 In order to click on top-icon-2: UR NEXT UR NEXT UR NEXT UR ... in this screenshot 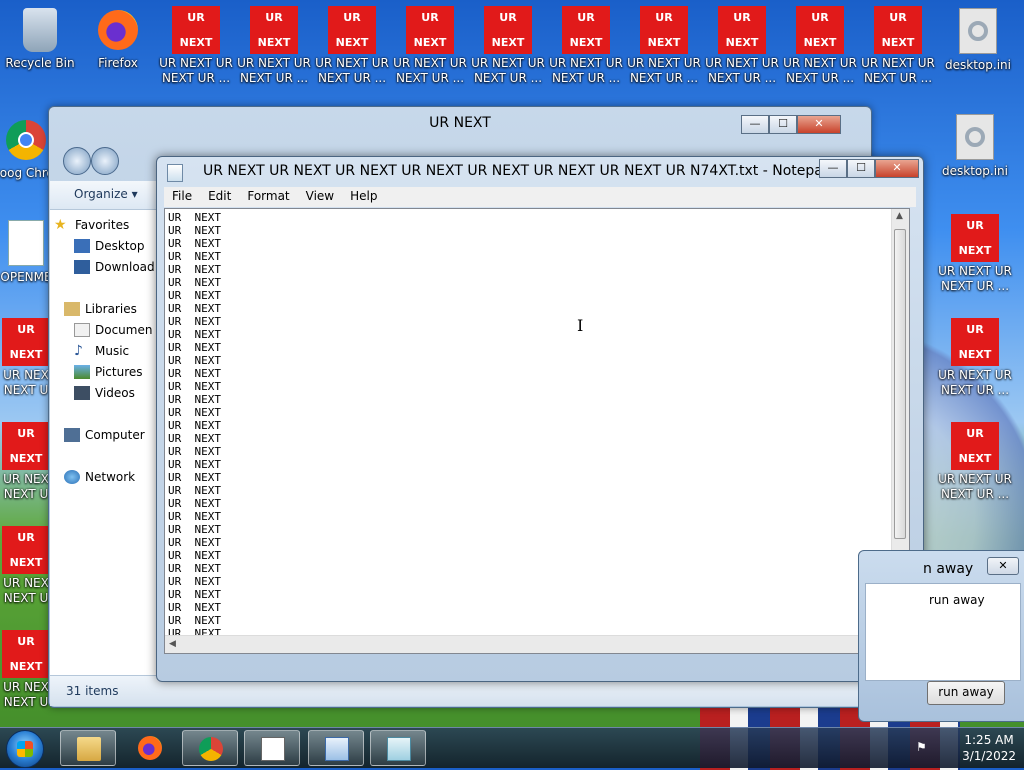, I will do `click(196, 46)`.